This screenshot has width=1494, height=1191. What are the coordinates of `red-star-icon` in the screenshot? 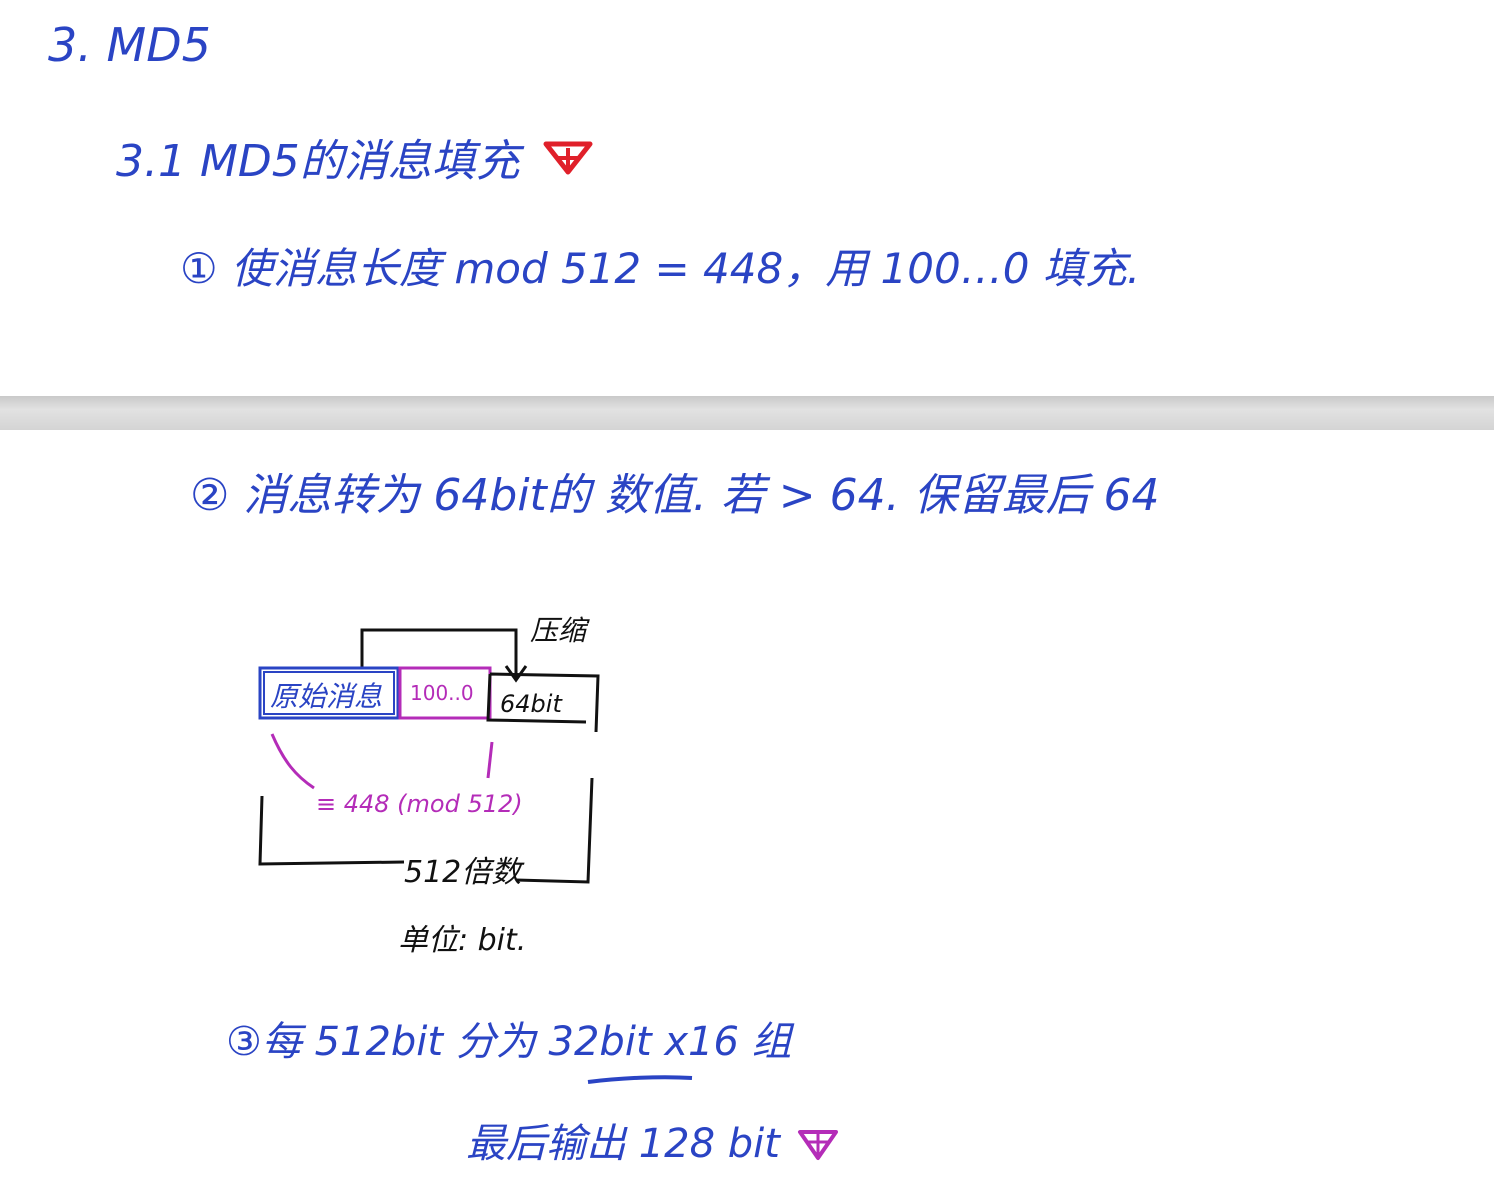 It's located at (568, 158).